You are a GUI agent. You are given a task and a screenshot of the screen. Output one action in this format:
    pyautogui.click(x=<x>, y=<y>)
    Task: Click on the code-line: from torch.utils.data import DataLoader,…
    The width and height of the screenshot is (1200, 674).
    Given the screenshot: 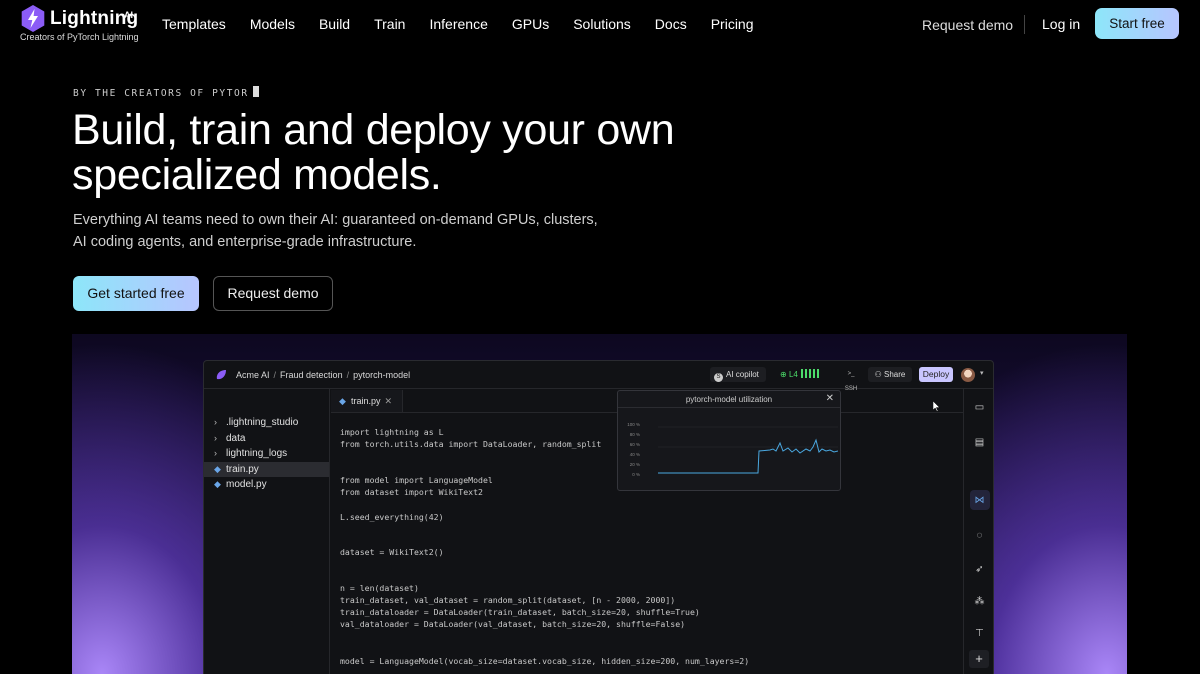 What is the action you would take?
    pyautogui.click(x=471, y=444)
    